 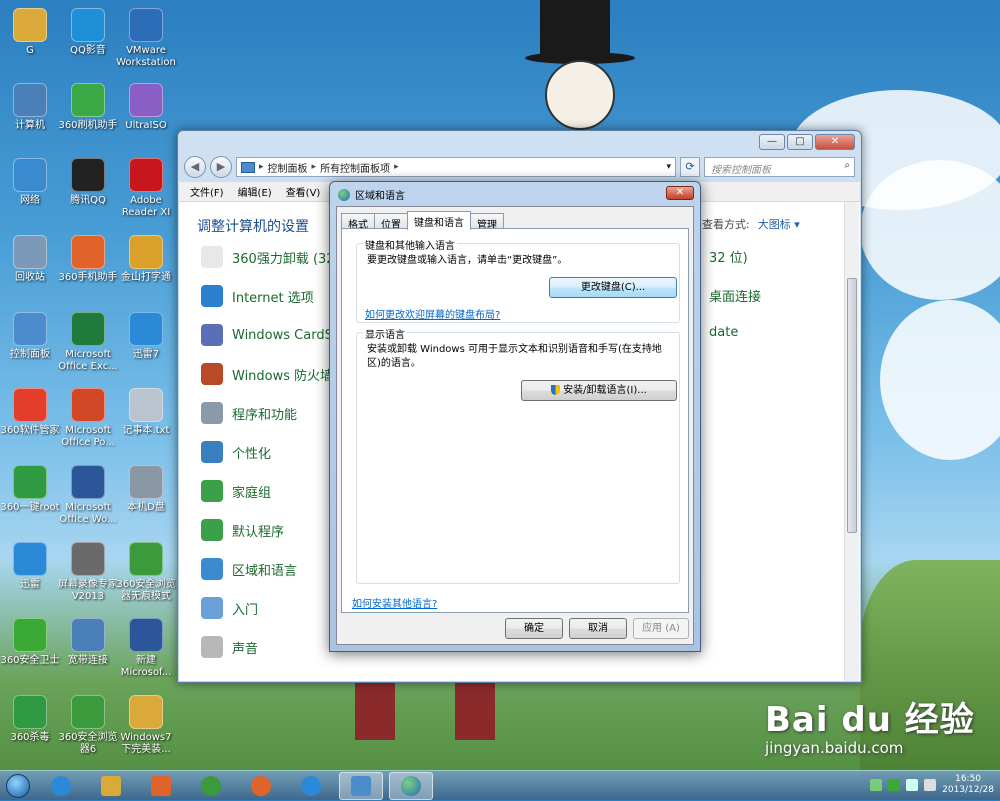 I want to click on breadcrumb-control-panel: 控制面板, so click(x=288, y=167).